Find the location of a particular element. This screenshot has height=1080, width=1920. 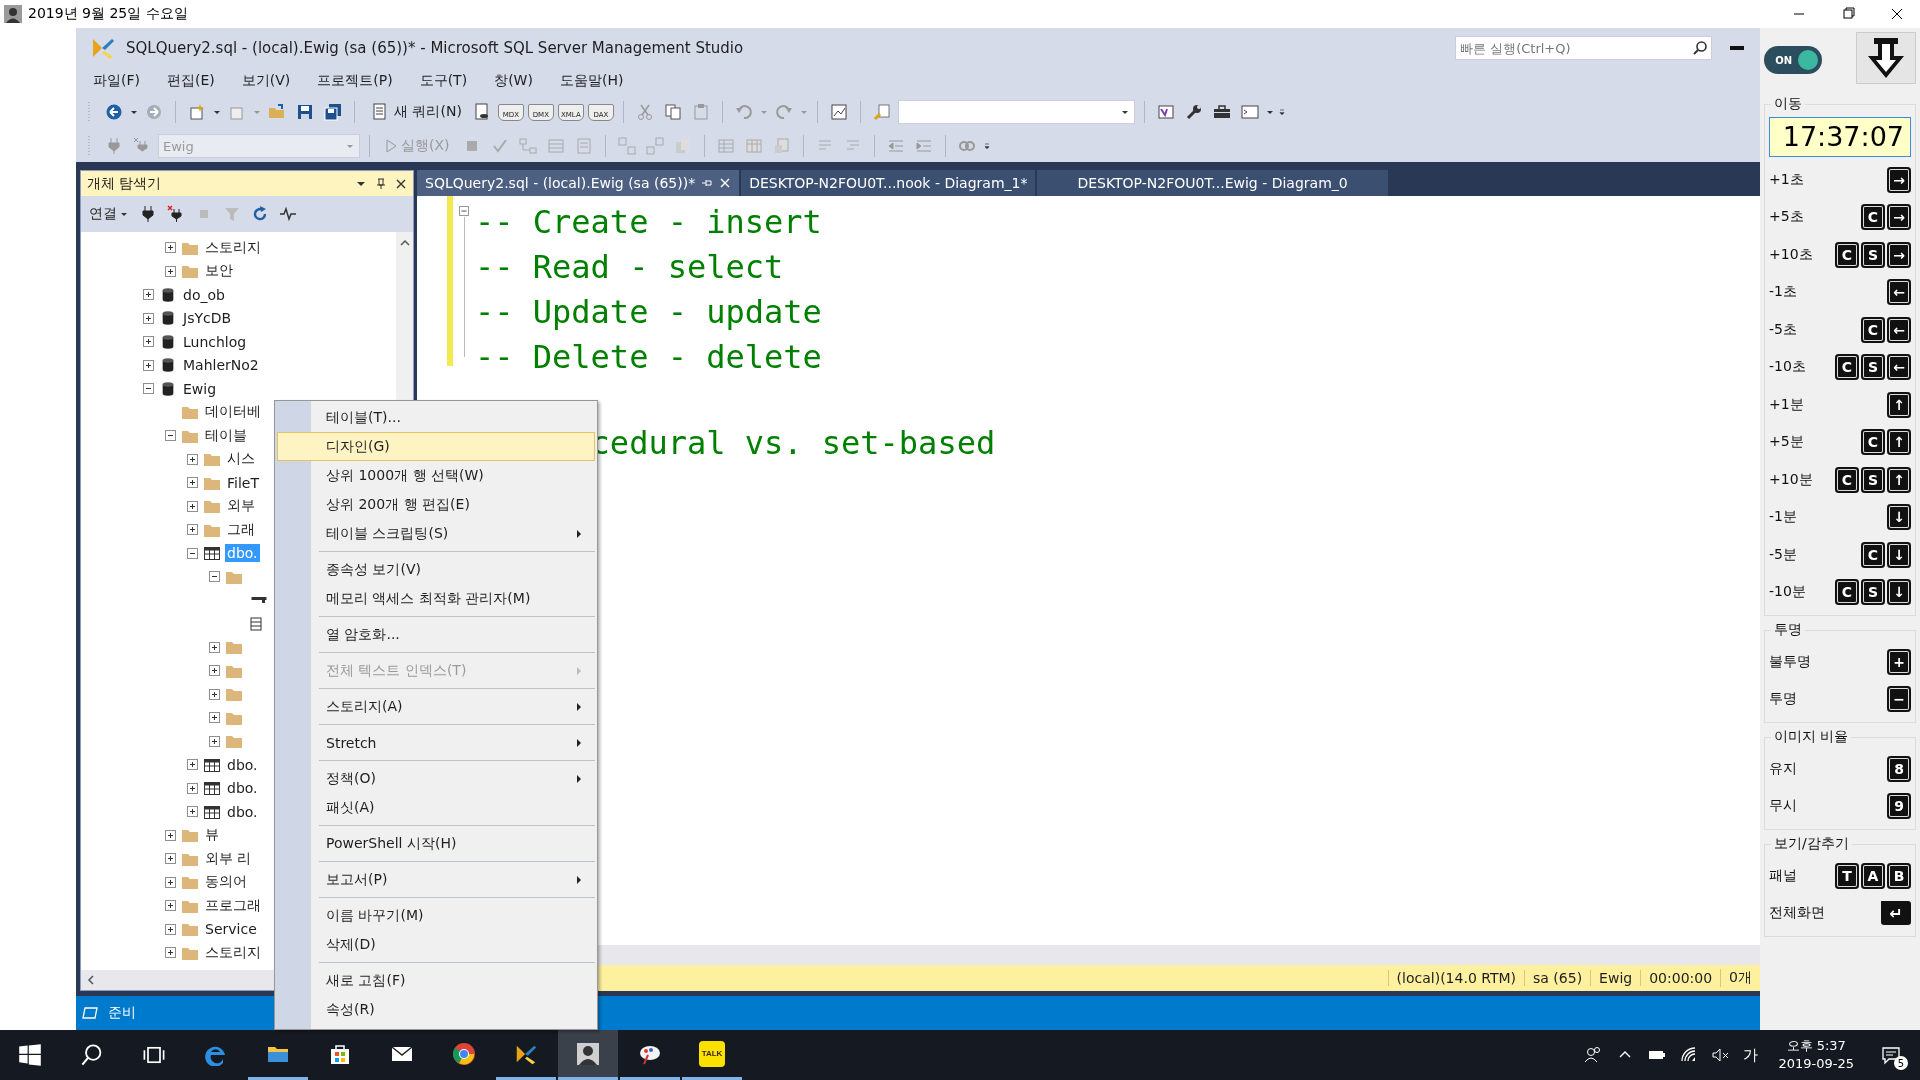

down-arrow-button is located at coordinates (1886, 58).